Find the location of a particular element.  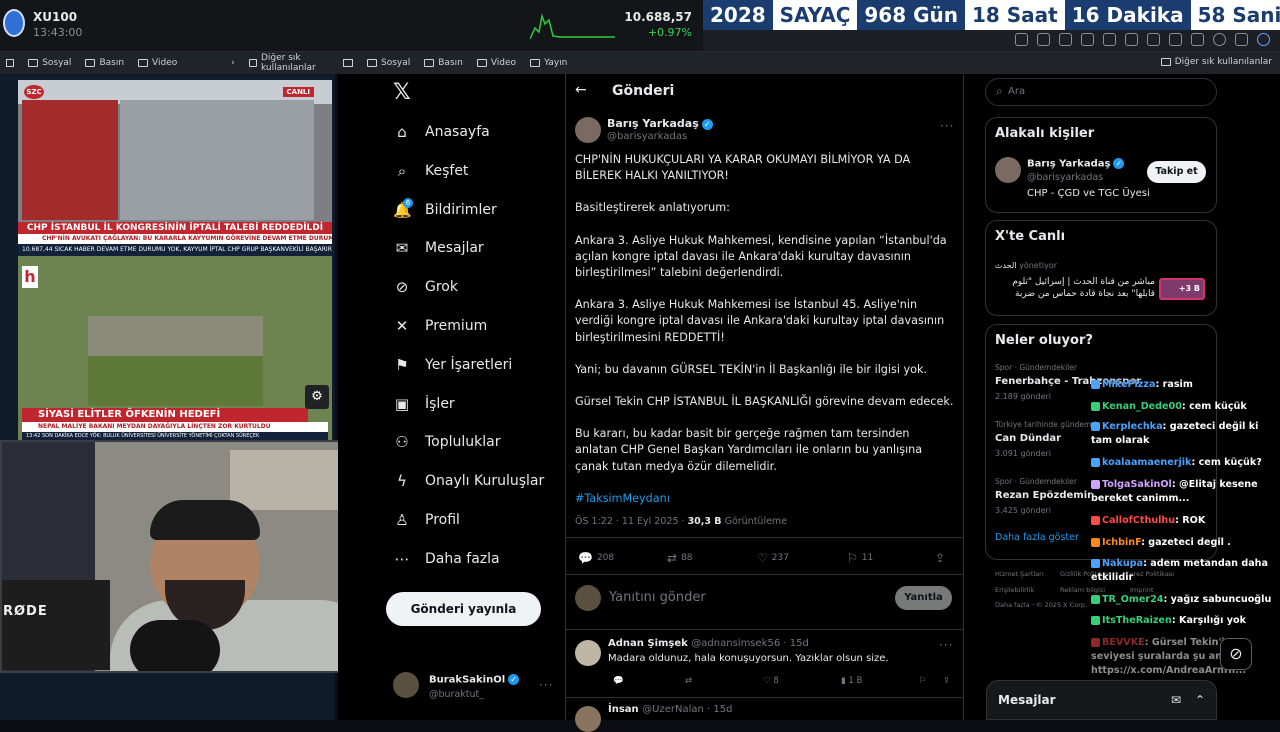

chat-username: MikePizza is located at coordinates (1128, 384).